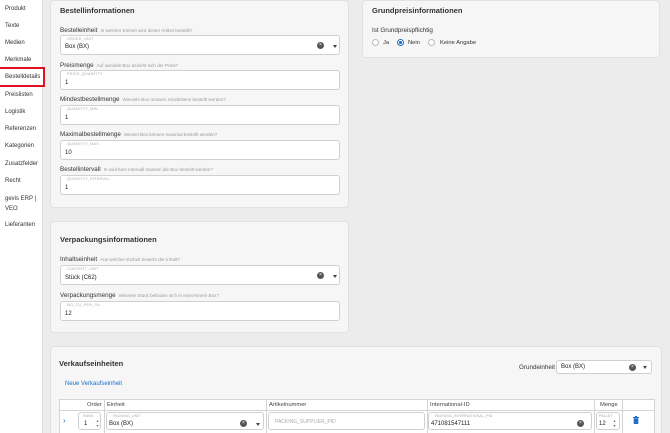 The image size is (670, 433). I want to click on col-header-menge: Menge, so click(609, 405).